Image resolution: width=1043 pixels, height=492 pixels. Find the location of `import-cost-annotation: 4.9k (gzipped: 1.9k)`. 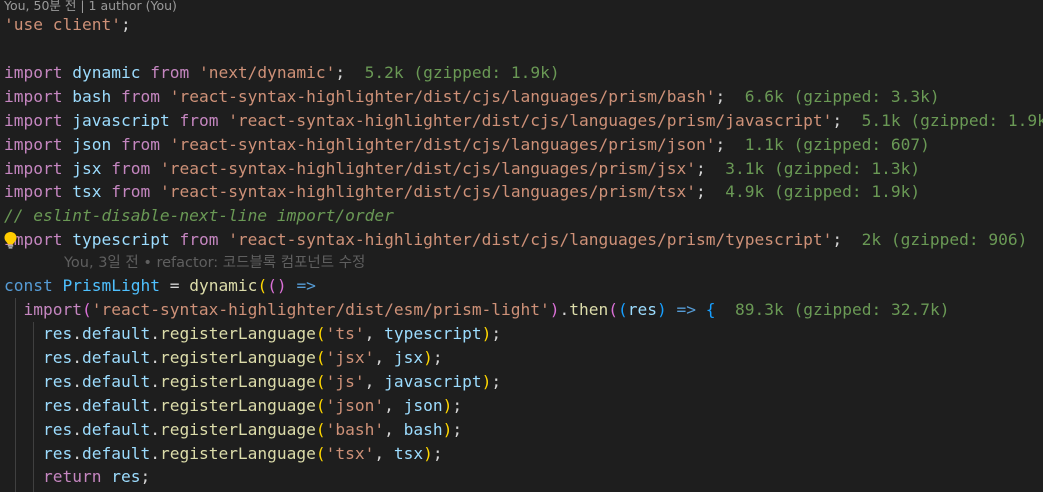

import-cost-annotation: 4.9k (gzipped: 1.9k) is located at coordinates (823, 191).